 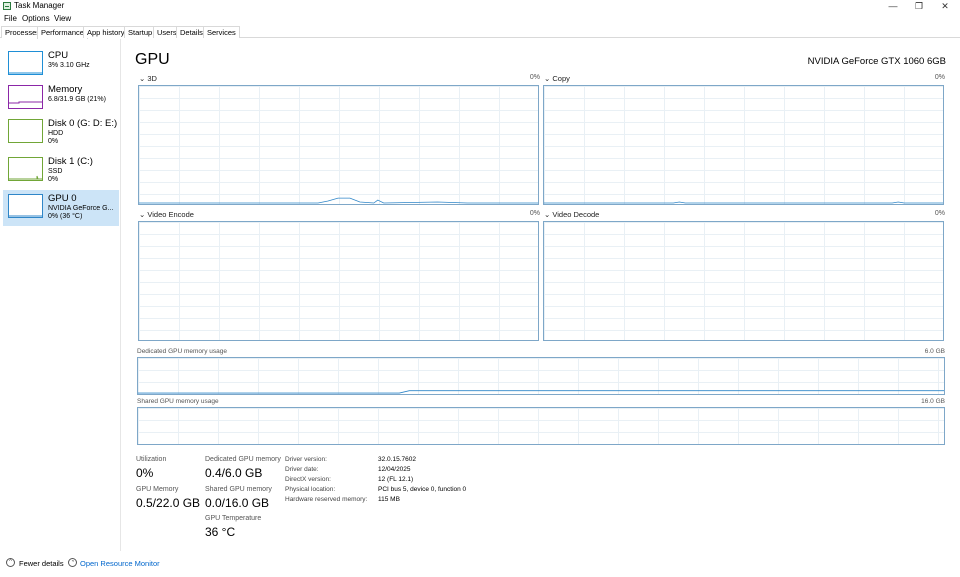 I want to click on driver-version-value: 32.0.15.7602, so click(x=397, y=459).